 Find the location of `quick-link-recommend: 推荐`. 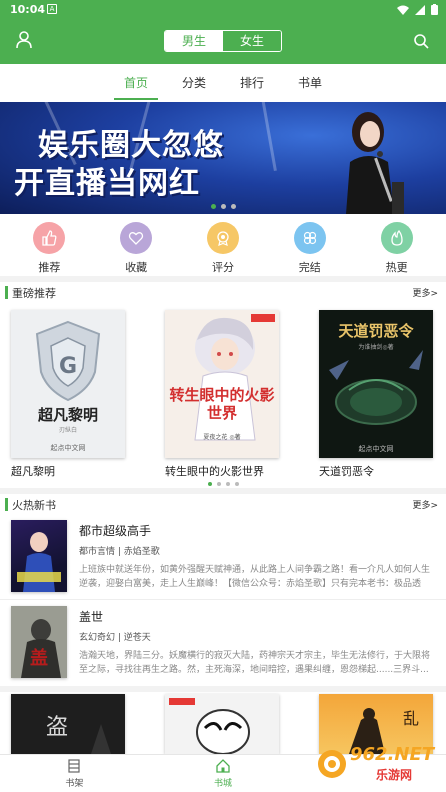

quick-link-recommend: 推荐 is located at coordinates (49, 247).